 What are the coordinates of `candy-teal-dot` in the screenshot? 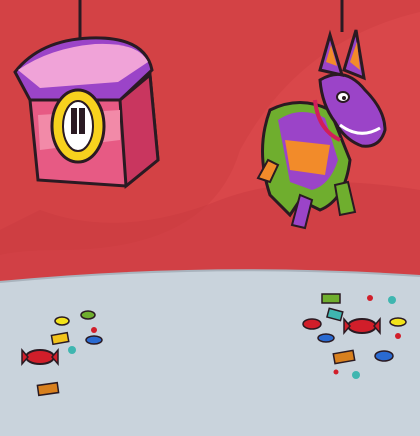 It's located at (72, 350).